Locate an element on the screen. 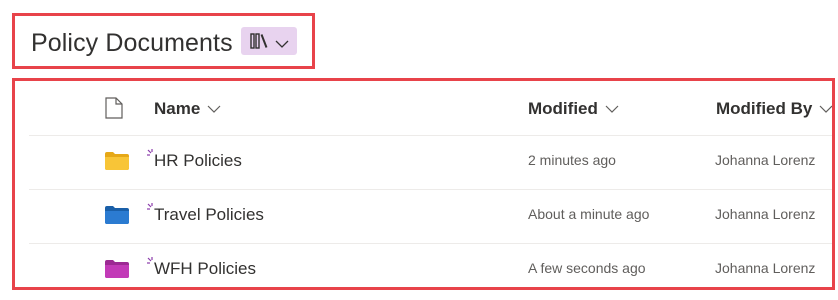  page-title: Policy Documents is located at coordinates (132, 43).